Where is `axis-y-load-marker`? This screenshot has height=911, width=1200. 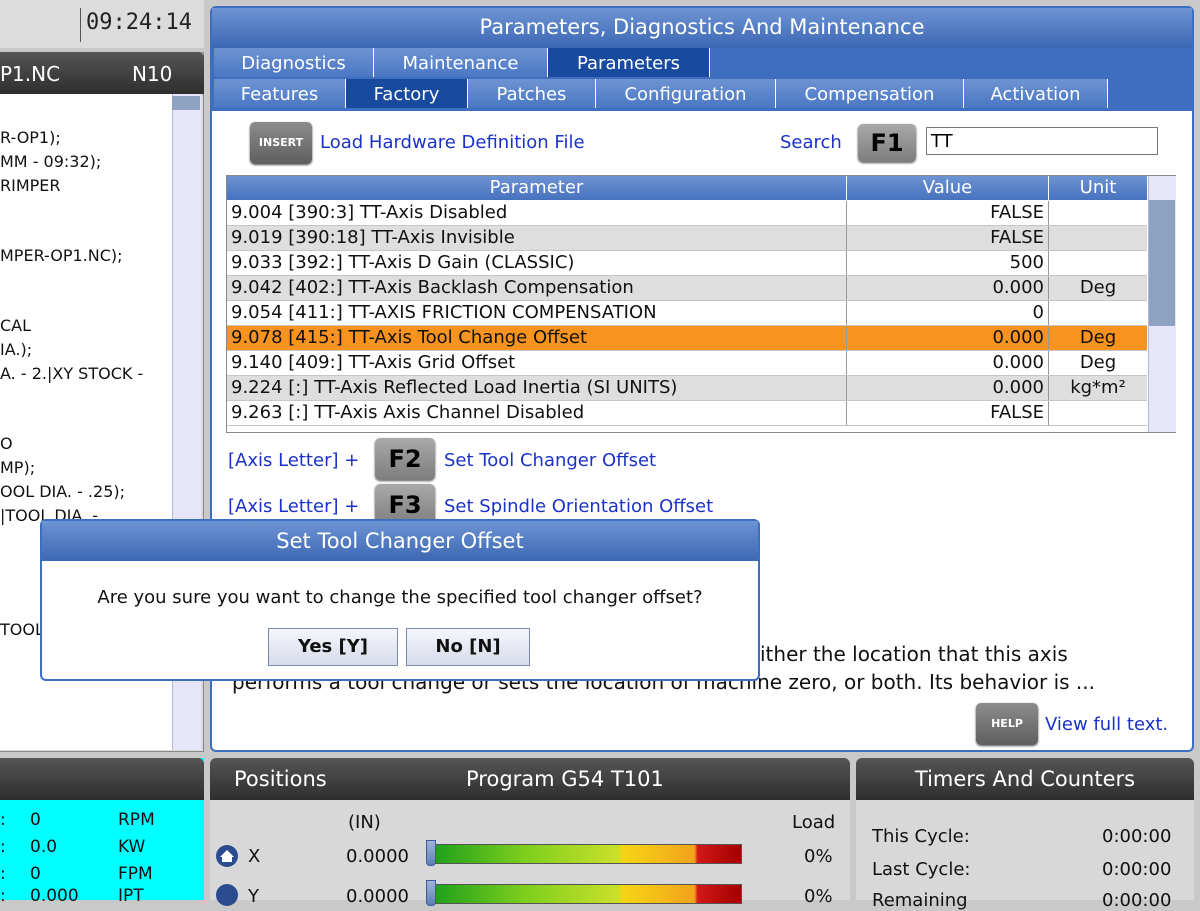 axis-y-load-marker is located at coordinates (431, 893).